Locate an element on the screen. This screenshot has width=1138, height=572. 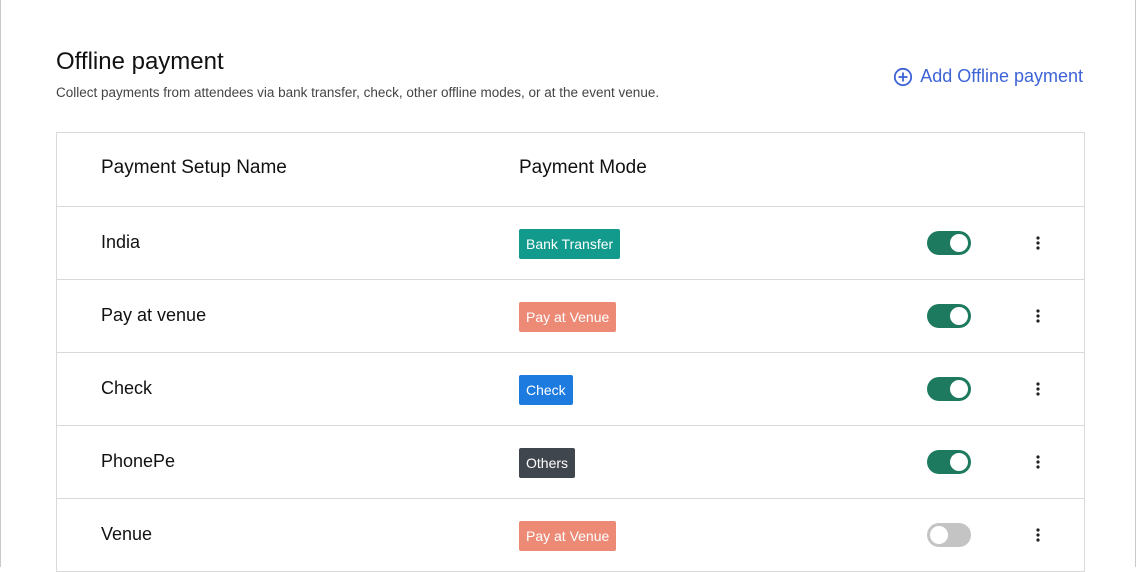
table-header: Payment Setup Name Payment Mode is located at coordinates (570, 170).